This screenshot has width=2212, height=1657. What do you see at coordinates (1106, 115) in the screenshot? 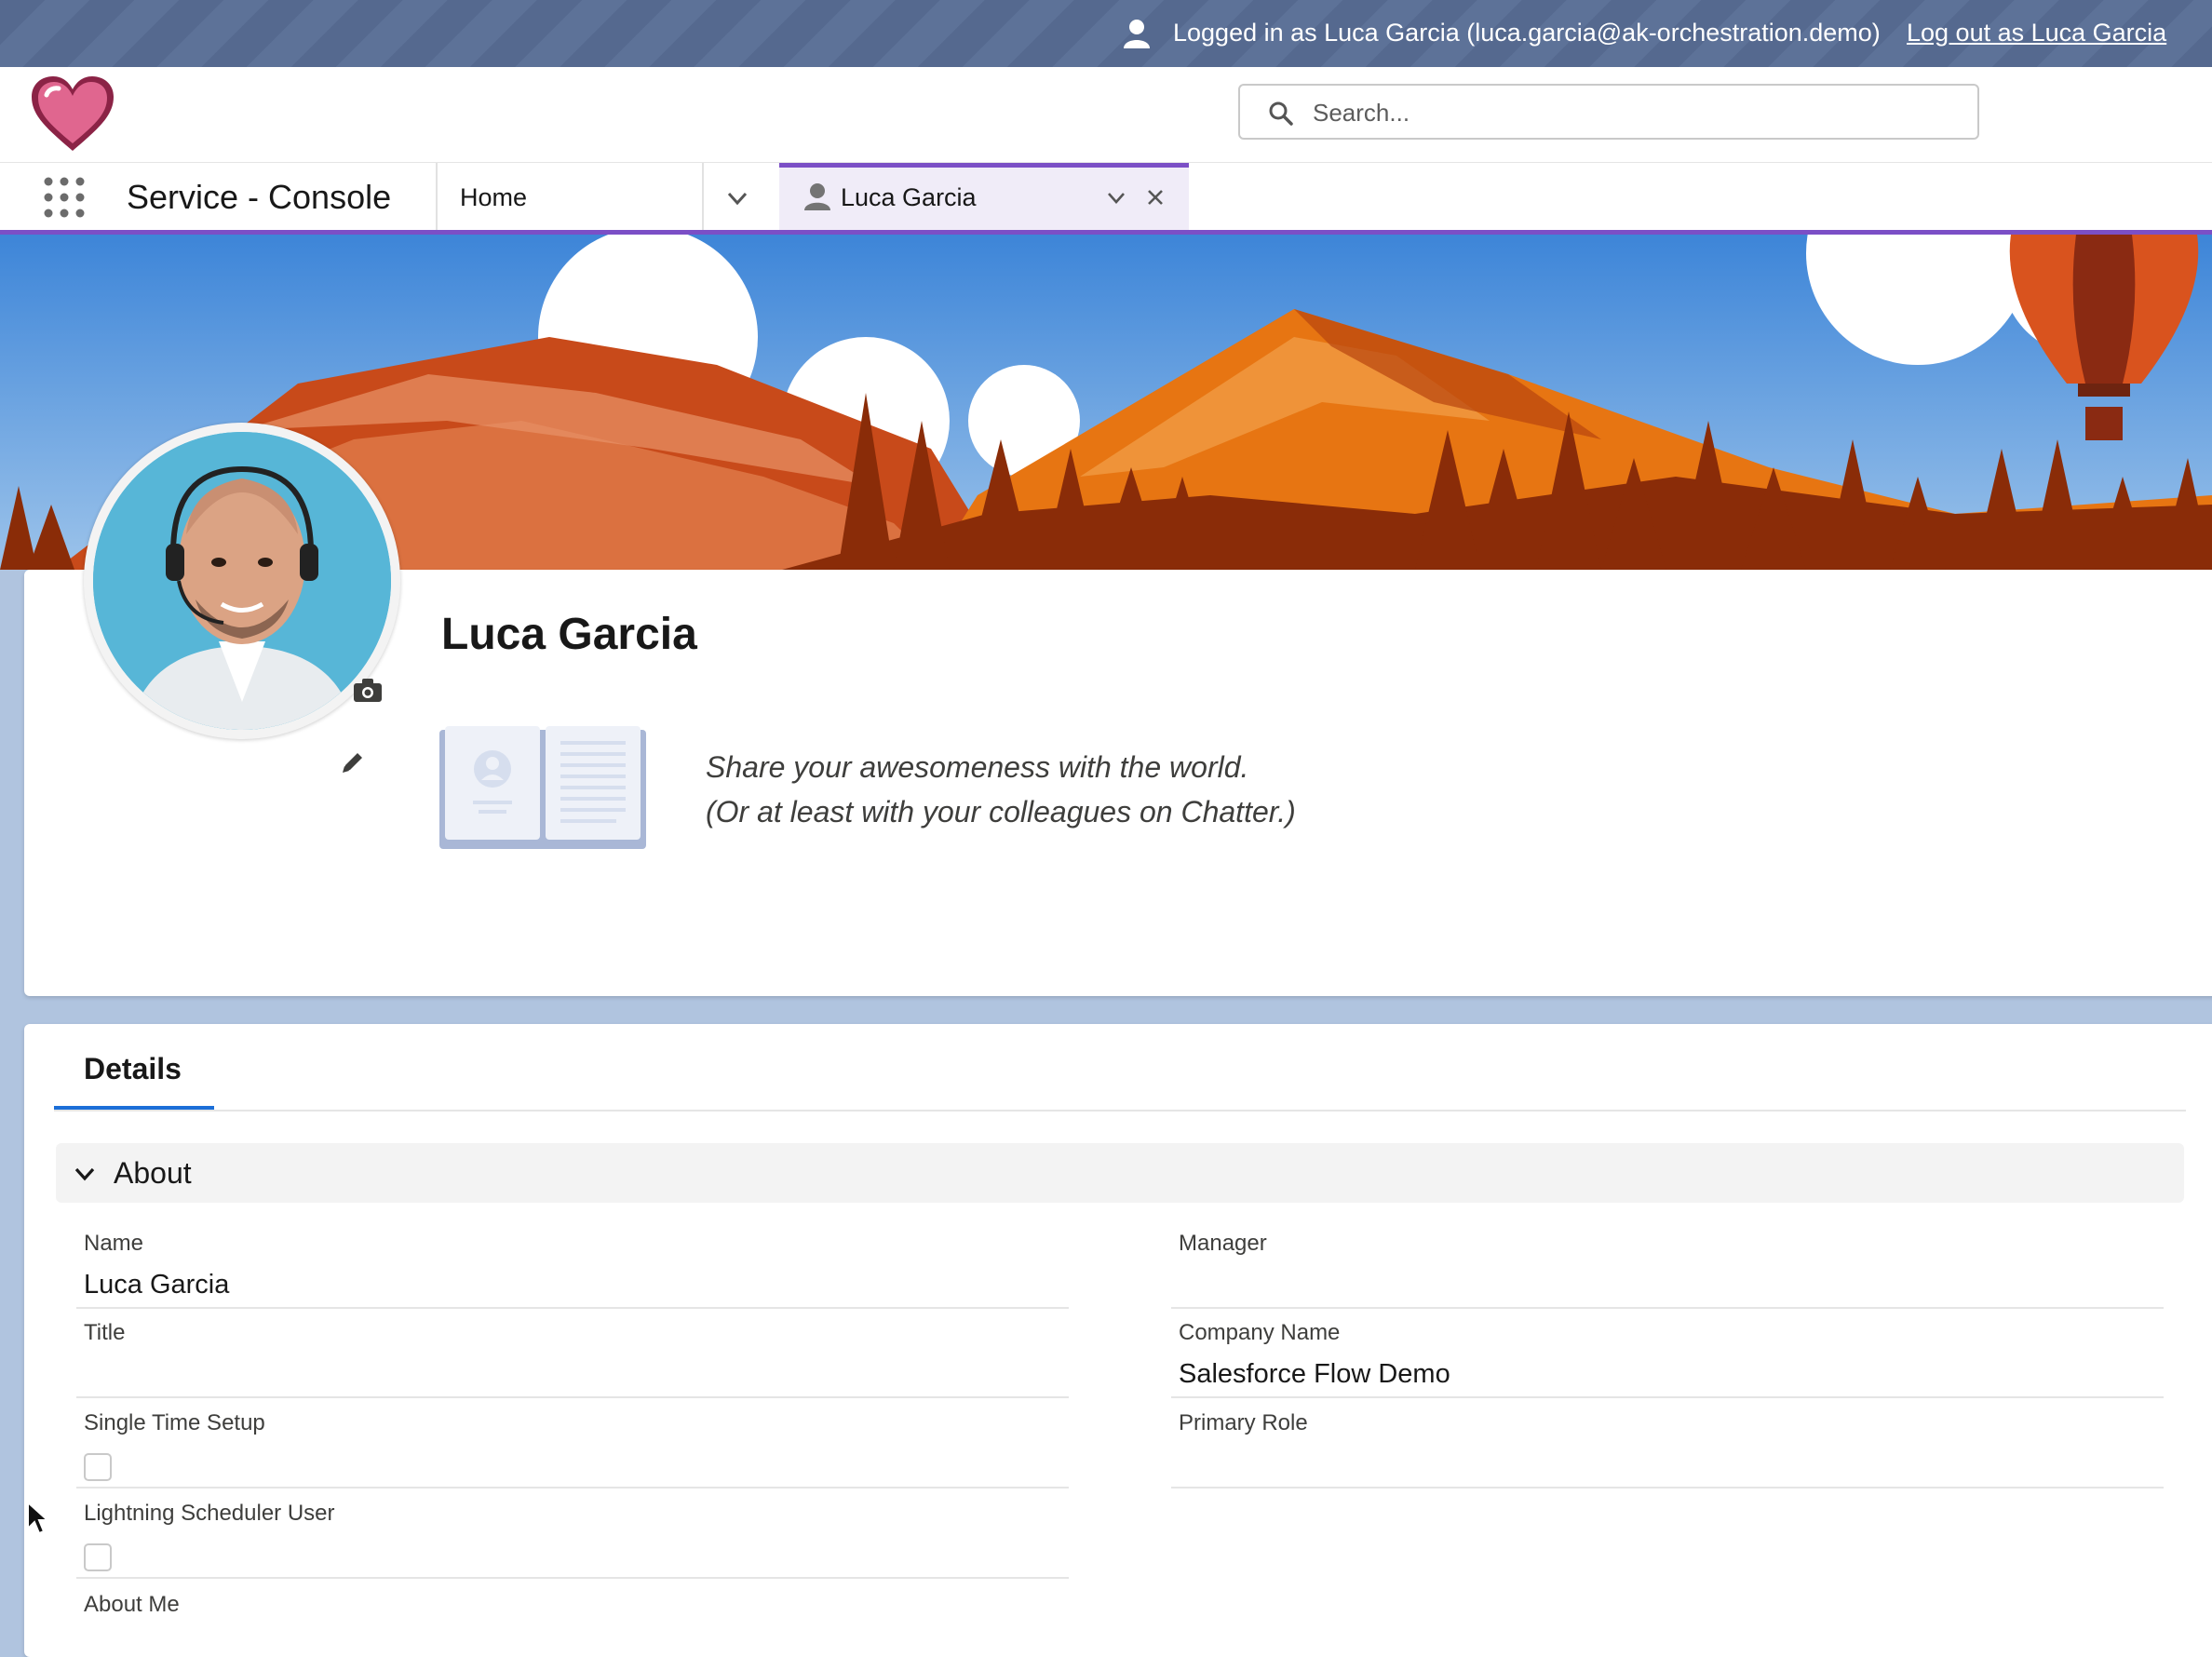
I see `global-header` at bounding box center [1106, 115].